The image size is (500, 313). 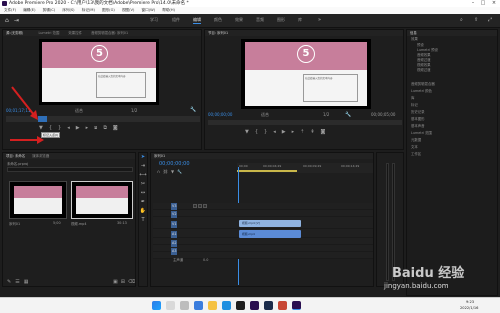 What do you see at coordinates (315, 132) in the screenshot?
I see `extract-icon: ⇞` at bounding box center [315, 132].